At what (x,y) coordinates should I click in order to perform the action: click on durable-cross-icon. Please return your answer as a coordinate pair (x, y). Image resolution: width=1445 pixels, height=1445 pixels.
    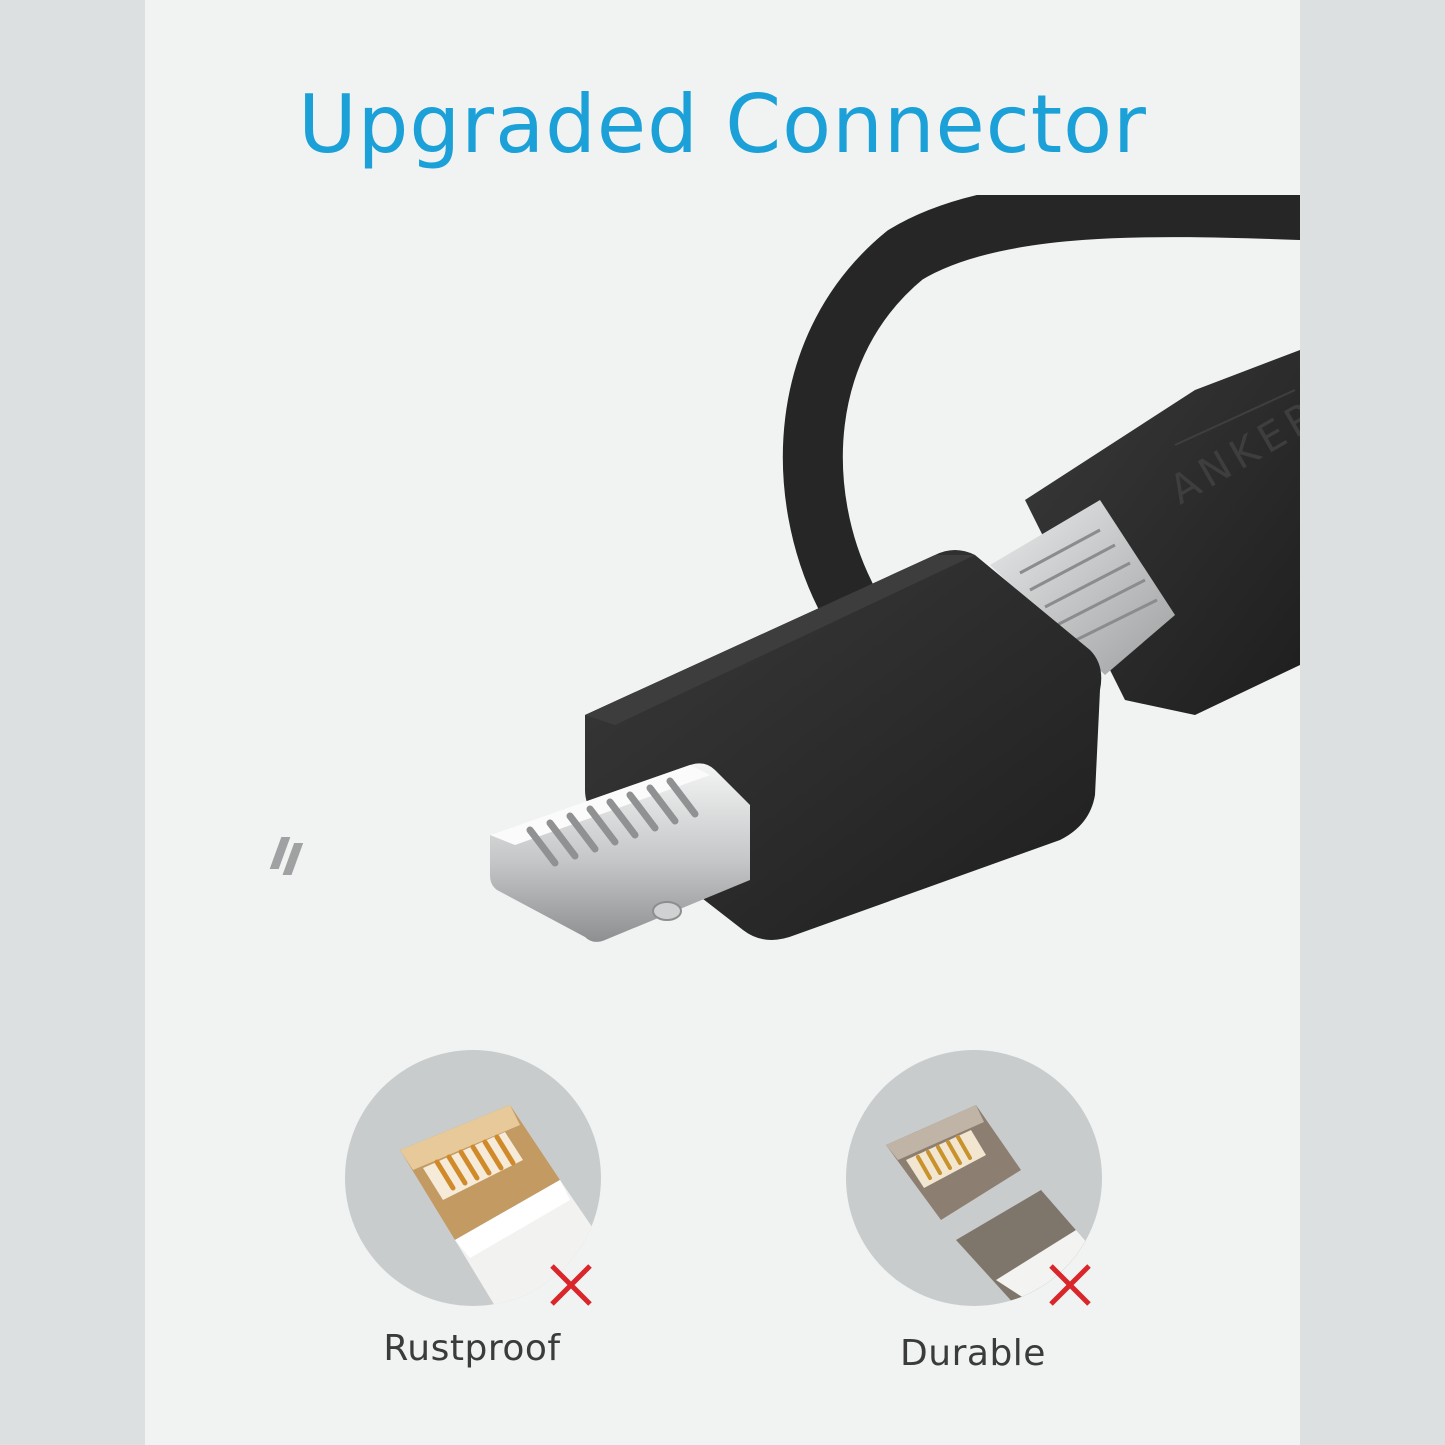
    Looking at the image, I should click on (1070, 1285).